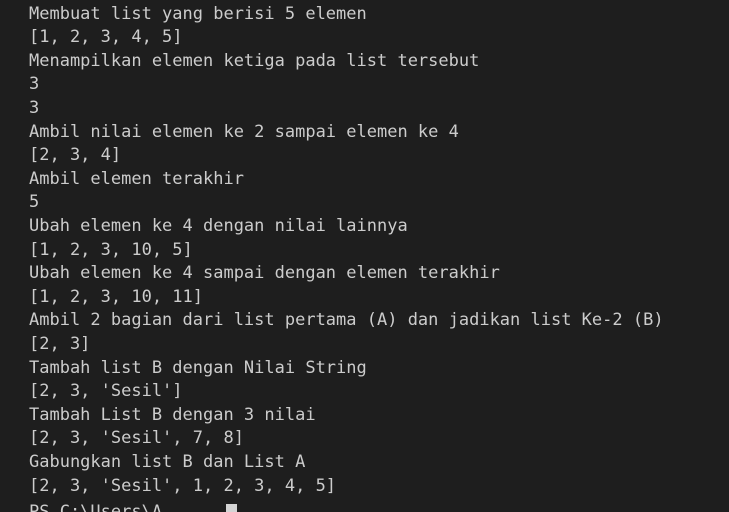 Image resolution: width=729 pixels, height=512 pixels. I want to click on output-line: [1, 2, 3, 4, 5], so click(106, 37).